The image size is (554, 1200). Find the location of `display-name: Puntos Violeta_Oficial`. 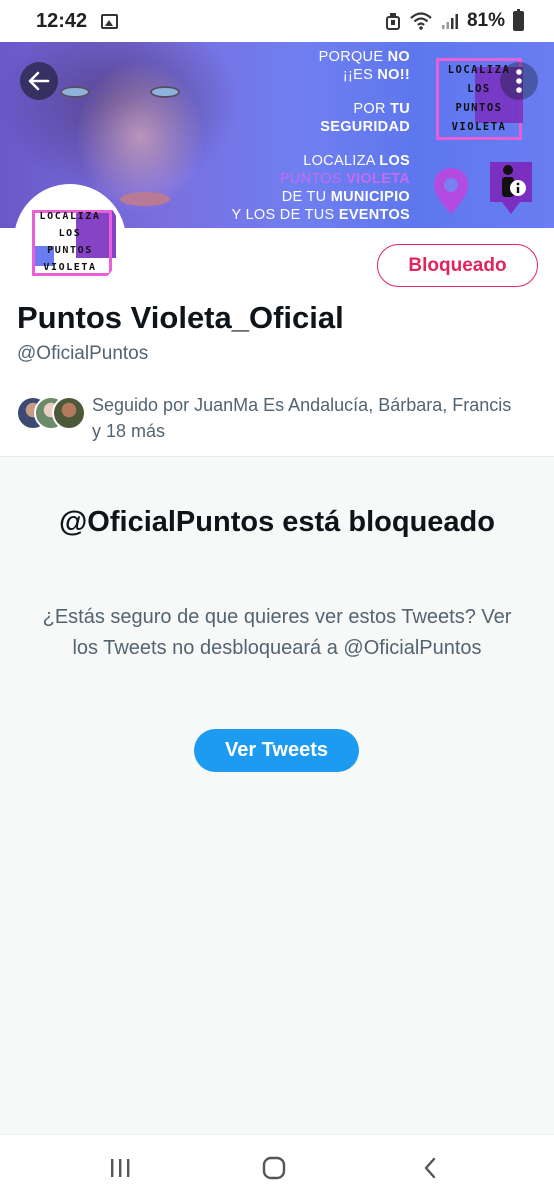

display-name: Puntos Violeta_Oficial is located at coordinates (180, 317).